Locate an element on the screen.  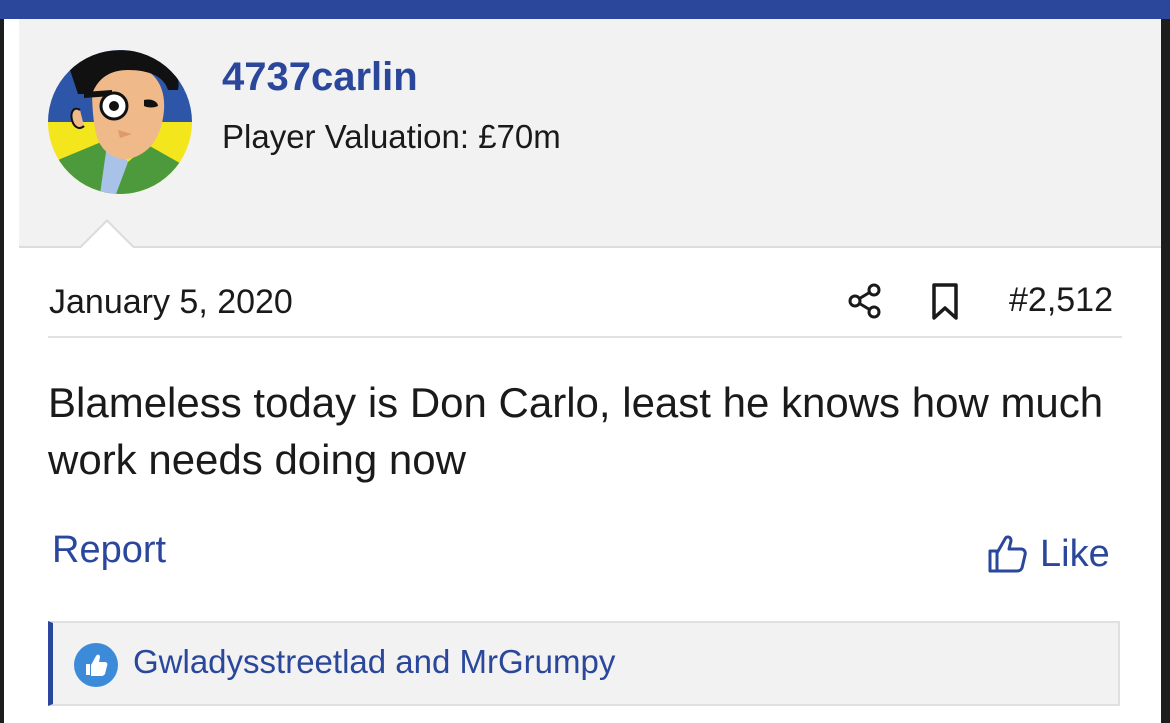
username-link: 4737carlin is located at coordinates (320, 77).